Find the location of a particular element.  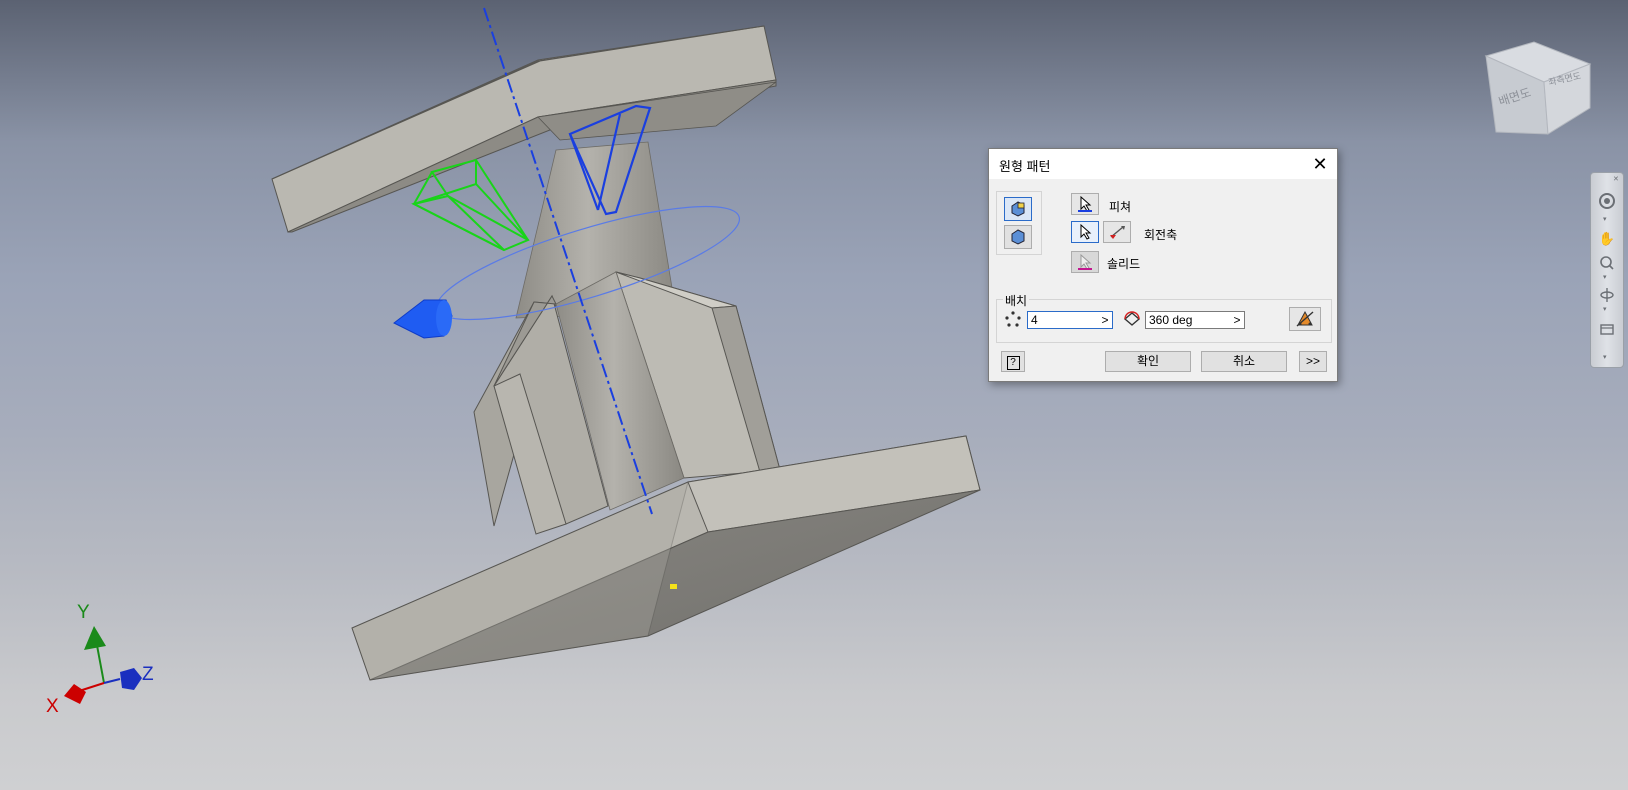

placement-label: 배치 is located at coordinates (1016, 300).